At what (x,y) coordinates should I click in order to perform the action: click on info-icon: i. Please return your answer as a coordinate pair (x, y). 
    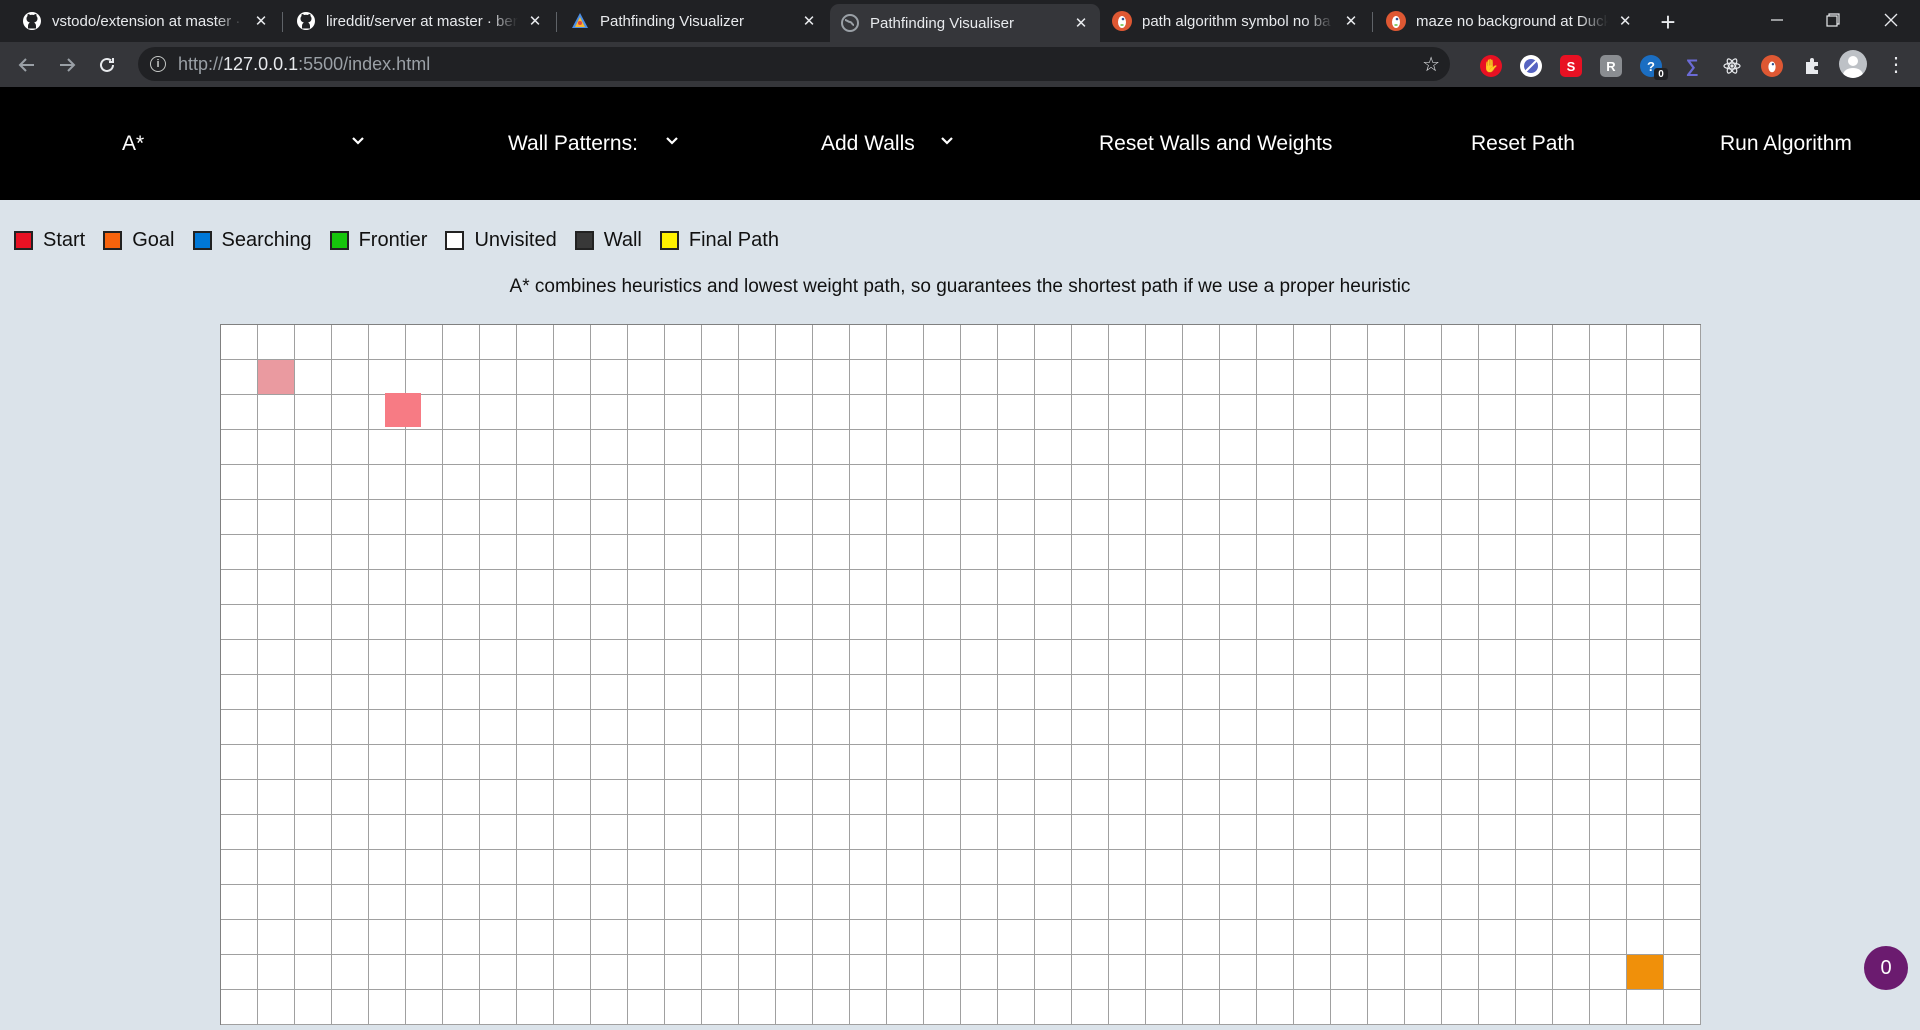
    Looking at the image, I should click on (158, 64).